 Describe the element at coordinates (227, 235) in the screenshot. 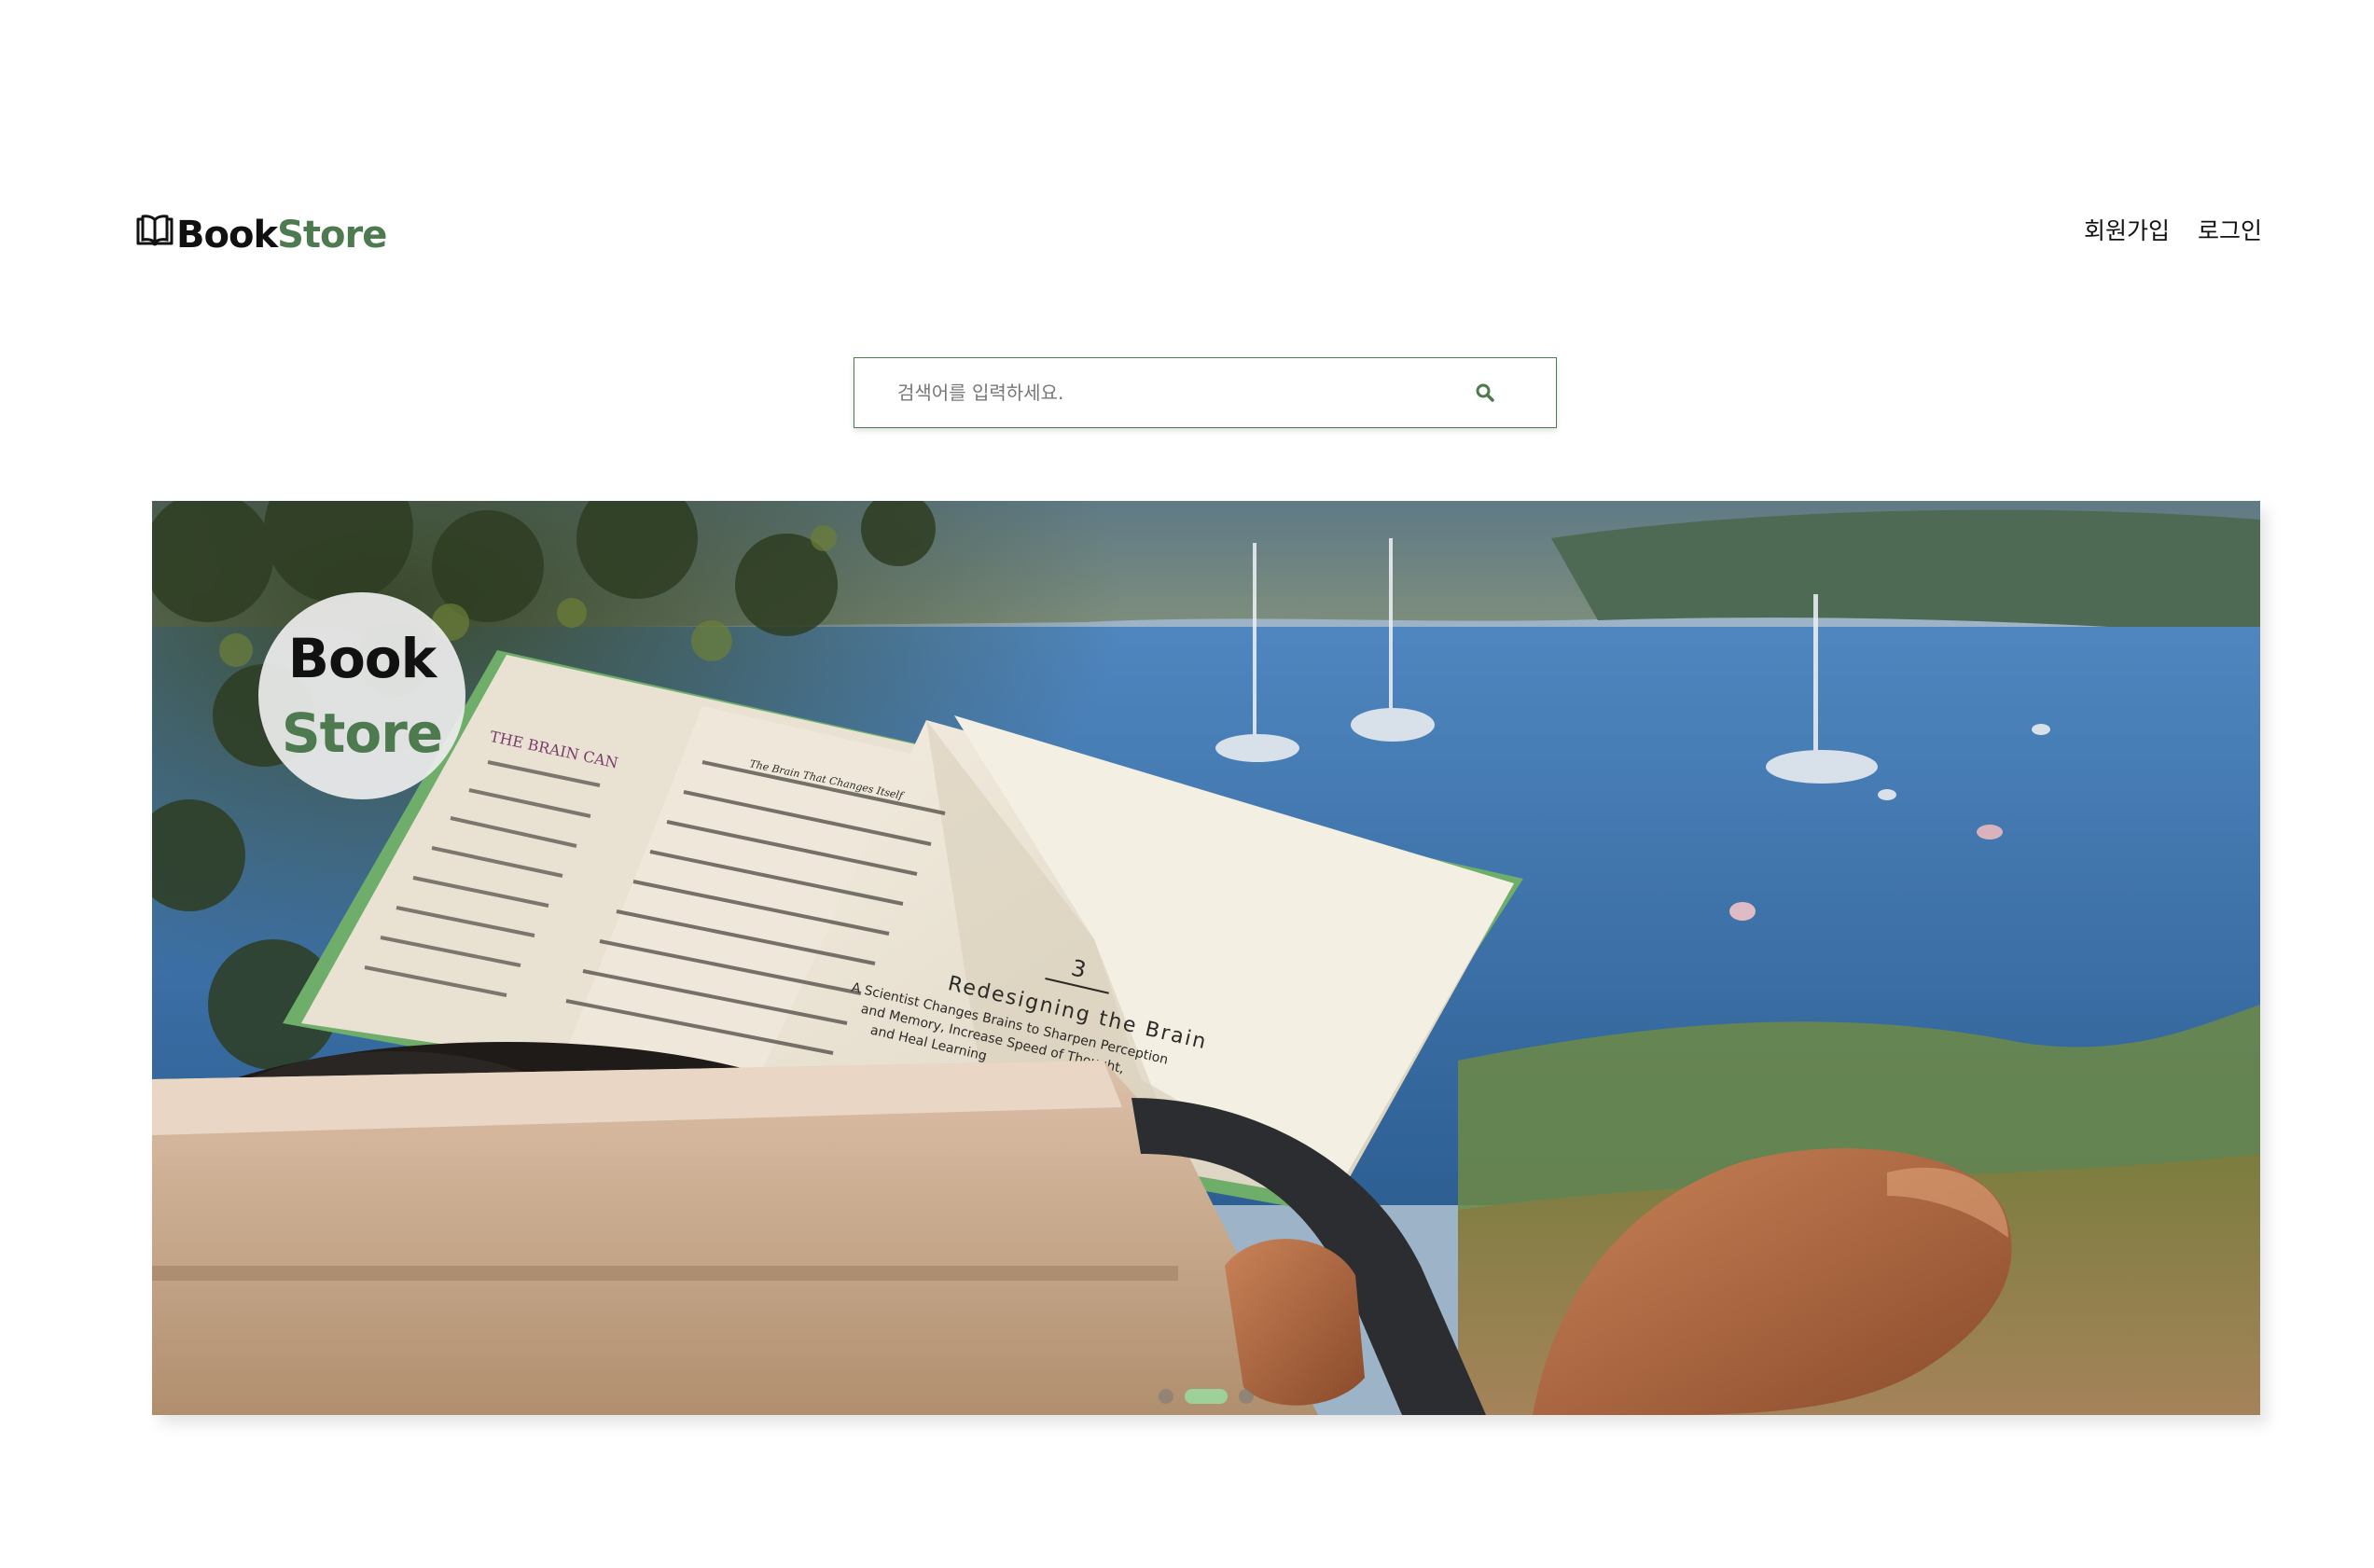

I see `logo-text-book: Book` at that location.